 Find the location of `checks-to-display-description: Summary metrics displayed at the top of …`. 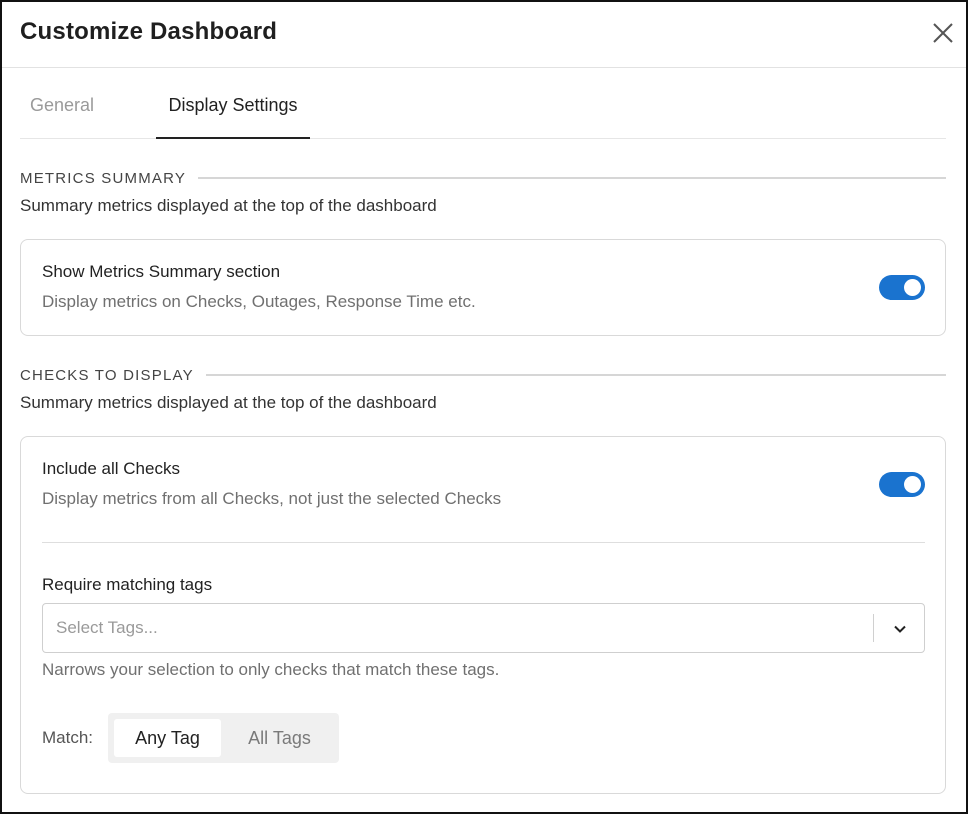

checks-to-display-description: Summary metrics displayed at the top of … is located at coordinates (228, 402).